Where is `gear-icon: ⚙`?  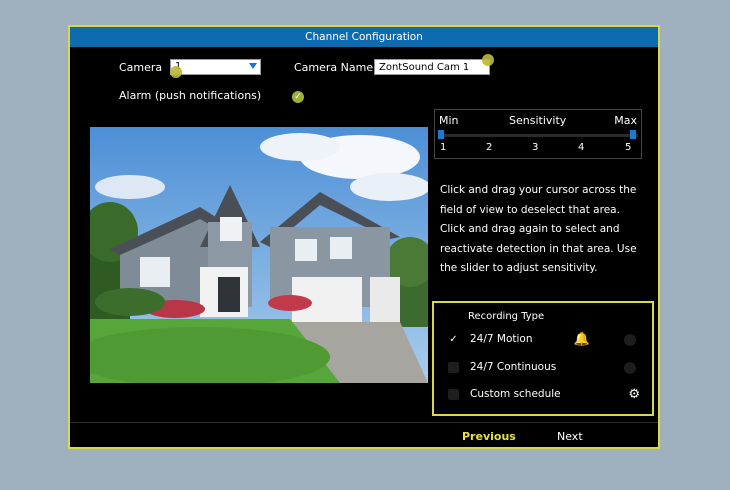 gear-icon: ⚙ is located at coordinates (634, 394).